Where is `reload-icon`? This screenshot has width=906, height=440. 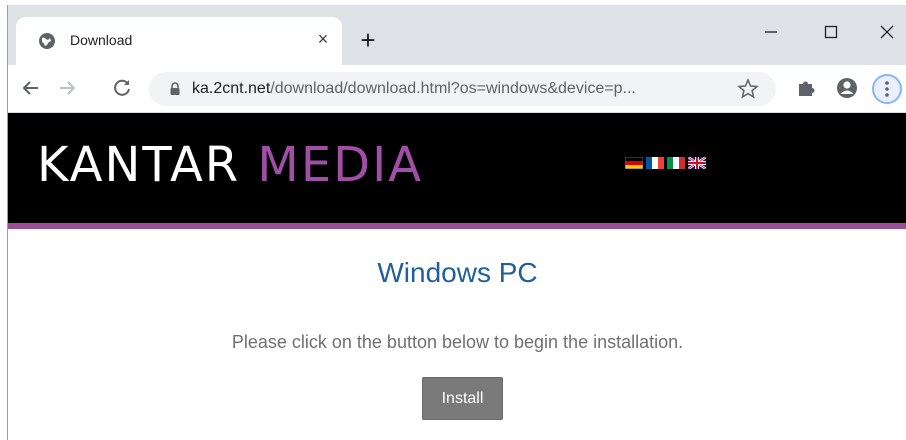 reload-icon is located at coordinates (122, 87).